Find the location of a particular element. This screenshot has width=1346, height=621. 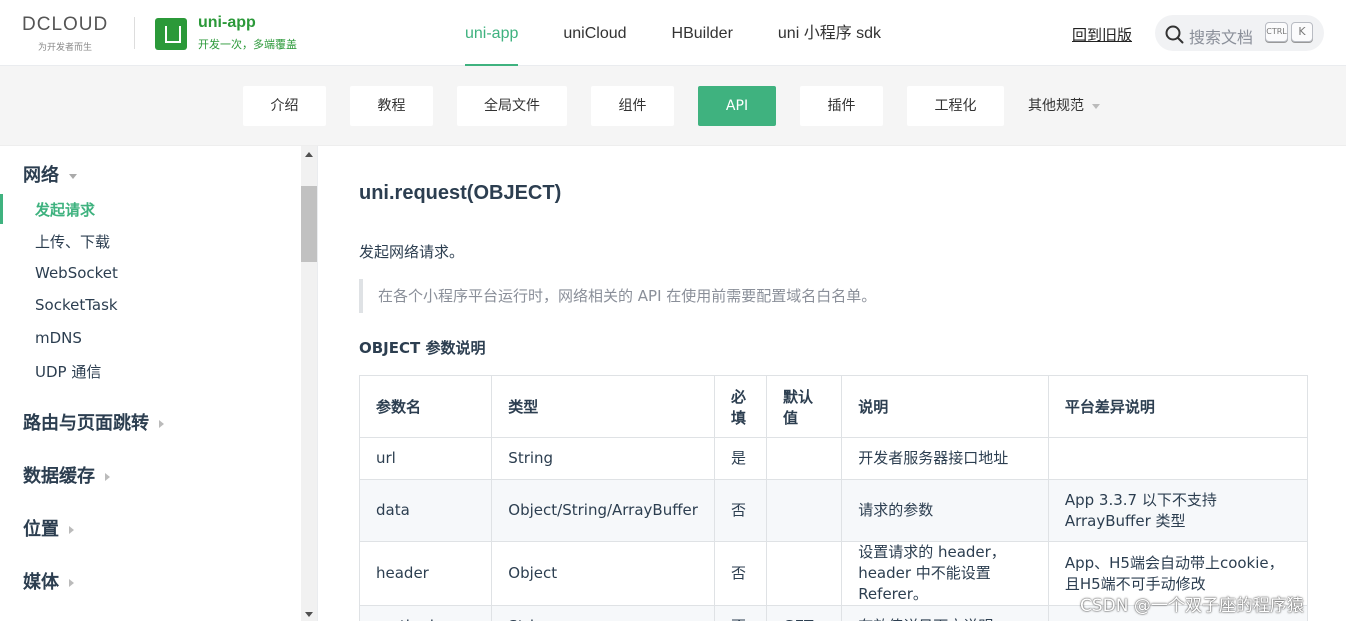

subnav-engineering: 工程化 is located at coordinates (955, 106).